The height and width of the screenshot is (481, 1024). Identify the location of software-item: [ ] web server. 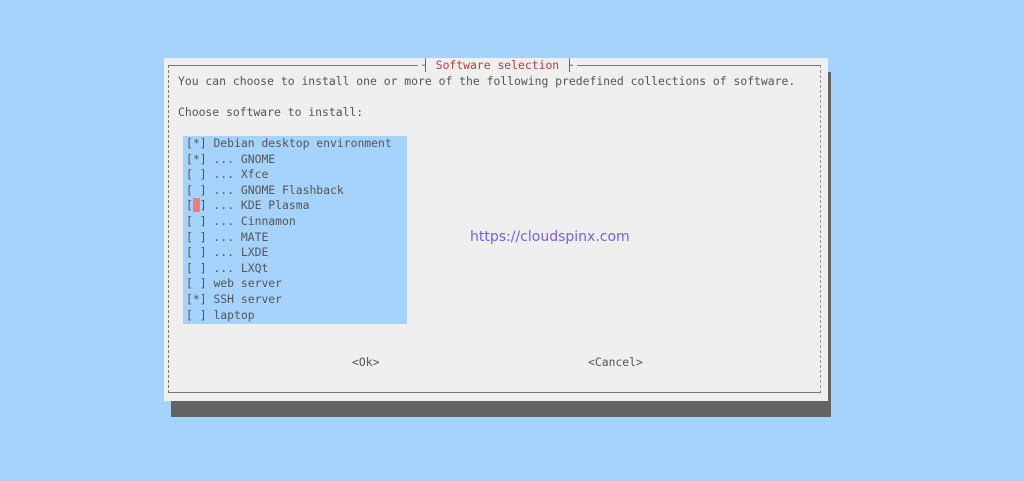
(234, 284).